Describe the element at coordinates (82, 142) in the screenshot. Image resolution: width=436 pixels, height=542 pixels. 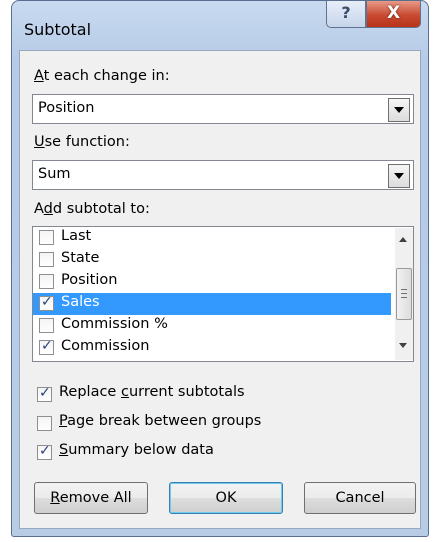
I see `function-label: Use function:` at that location.